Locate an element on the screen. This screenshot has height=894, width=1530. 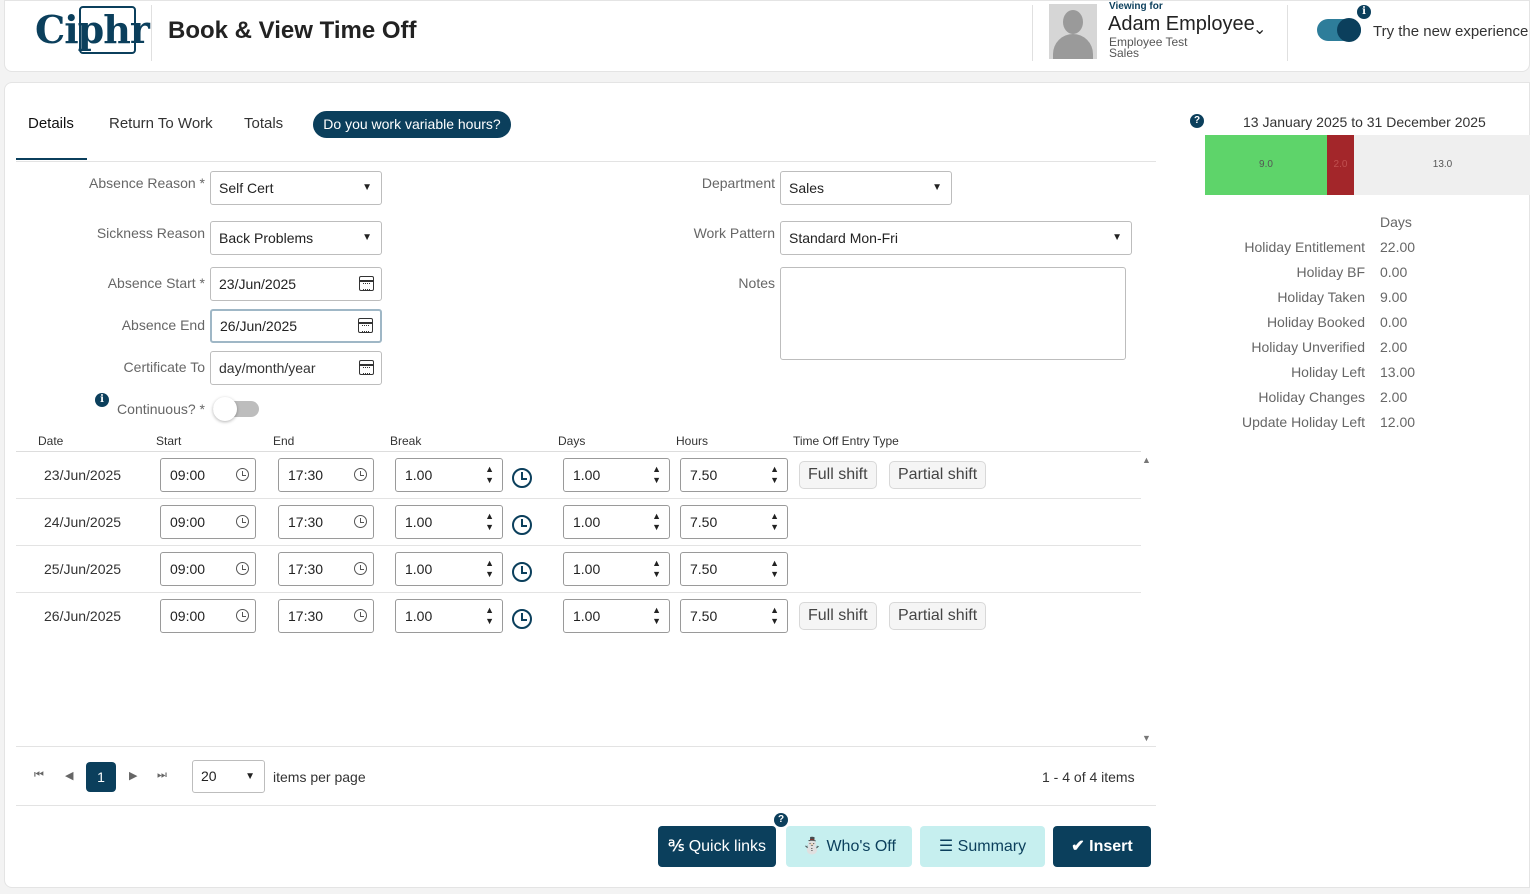
employee-name: Adam Employee is located at coordinates (1181, 24).